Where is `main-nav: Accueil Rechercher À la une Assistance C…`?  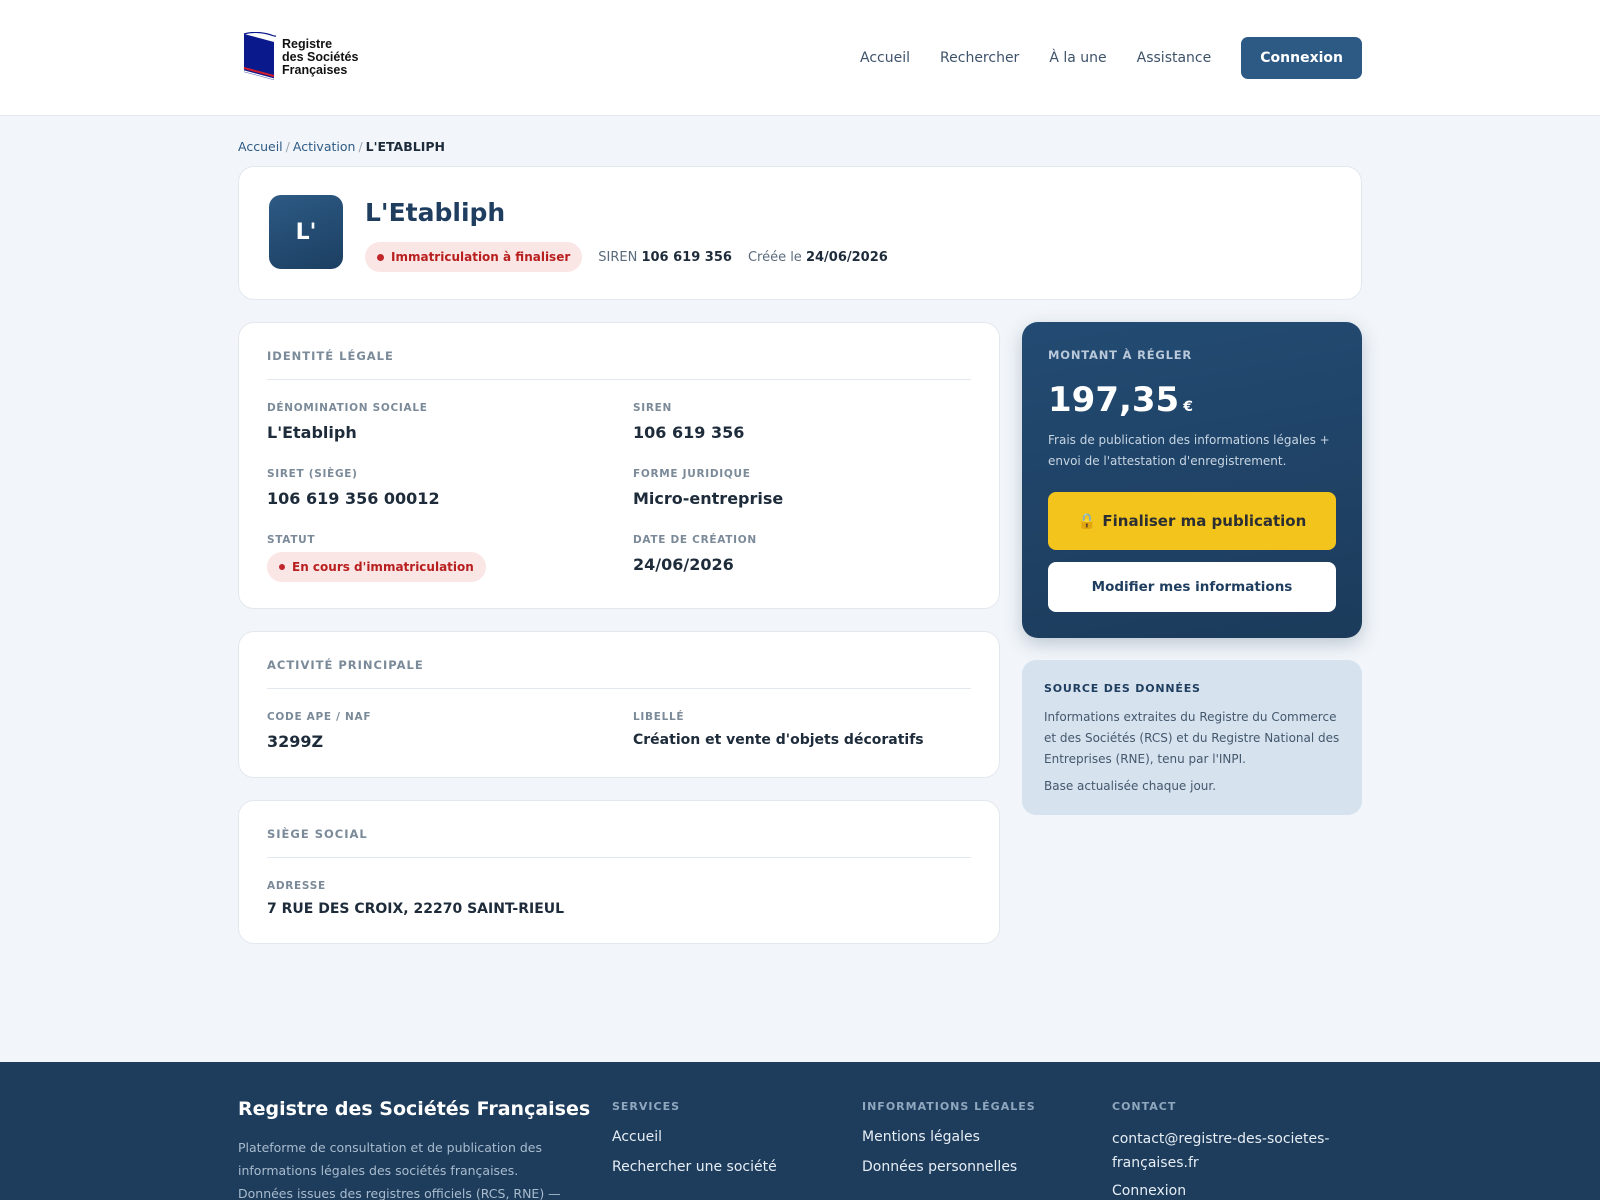
main-nav: Accueil Rechercher À la une Assistance C… is located at coordinates (1111, 57).